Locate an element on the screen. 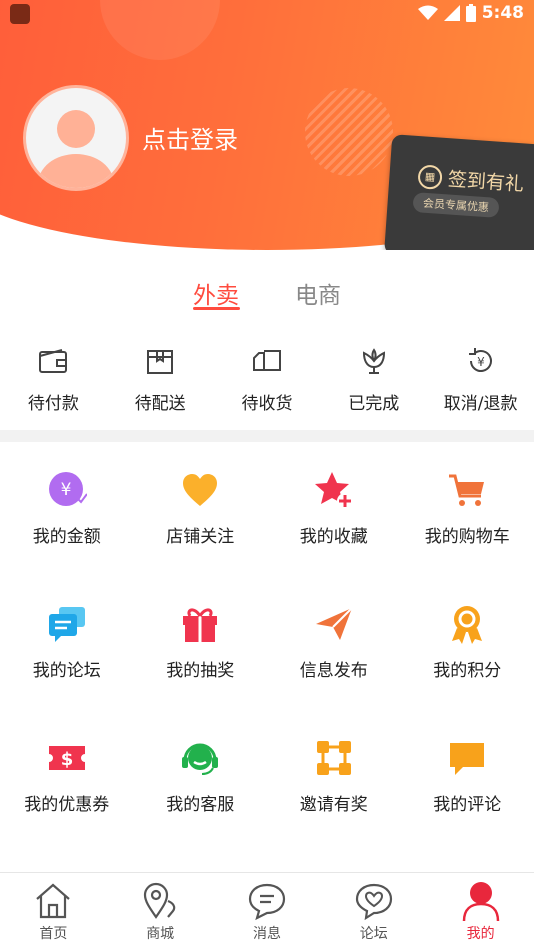 The height and width of the screenshot is (949, 534). order-label: 待收货 is located at coordinates (266, 401).